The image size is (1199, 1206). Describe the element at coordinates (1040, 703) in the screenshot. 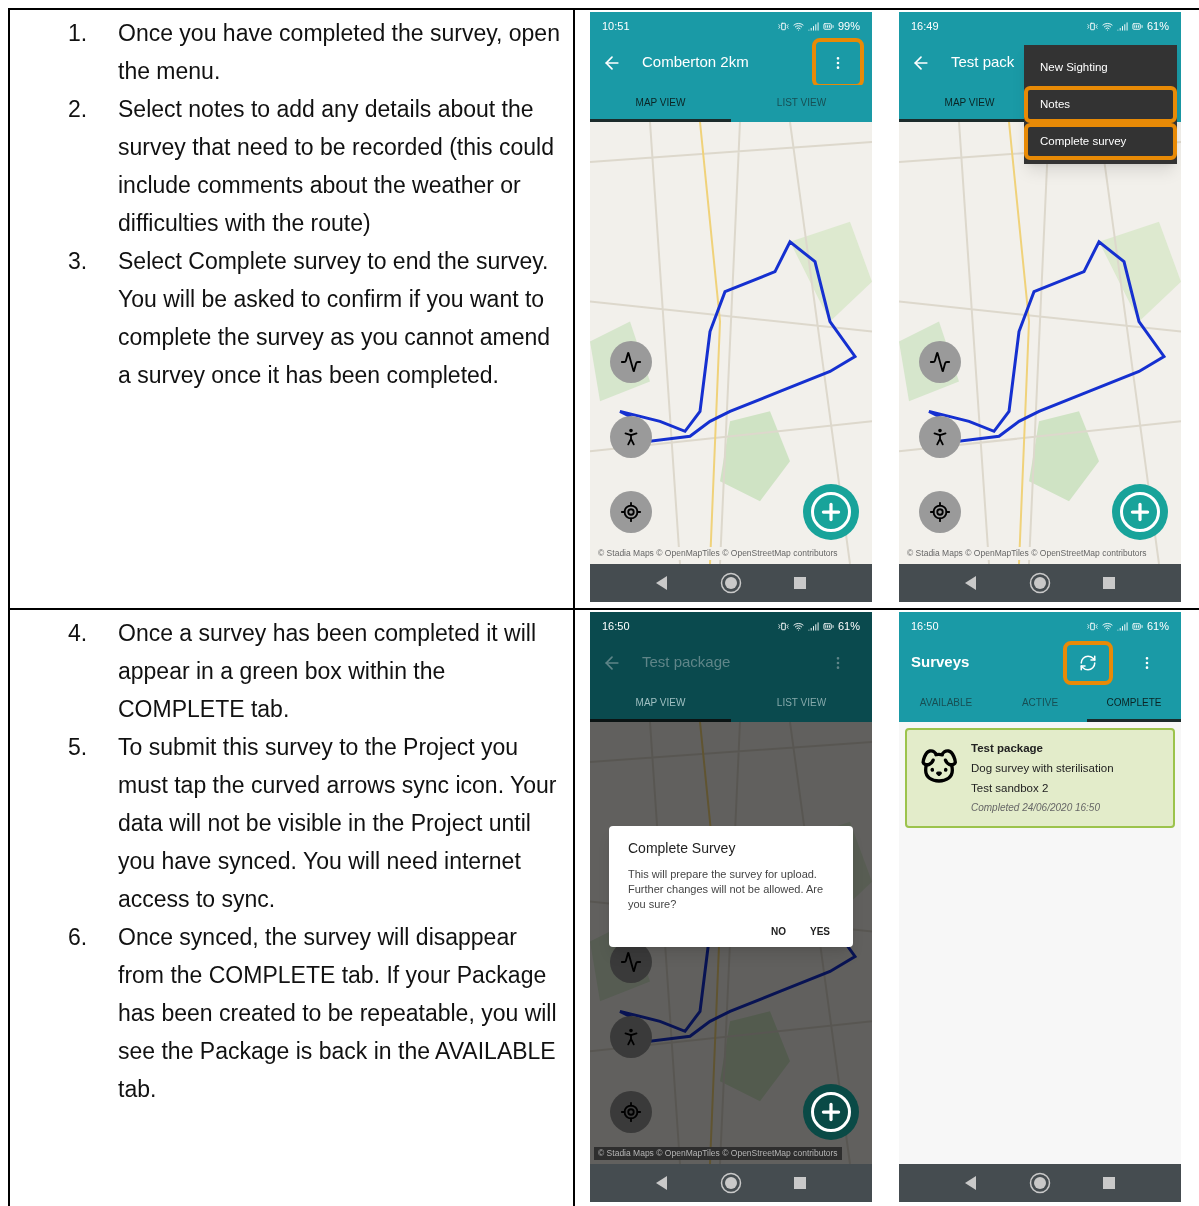

I see `tab: ACTIVE` at that location.